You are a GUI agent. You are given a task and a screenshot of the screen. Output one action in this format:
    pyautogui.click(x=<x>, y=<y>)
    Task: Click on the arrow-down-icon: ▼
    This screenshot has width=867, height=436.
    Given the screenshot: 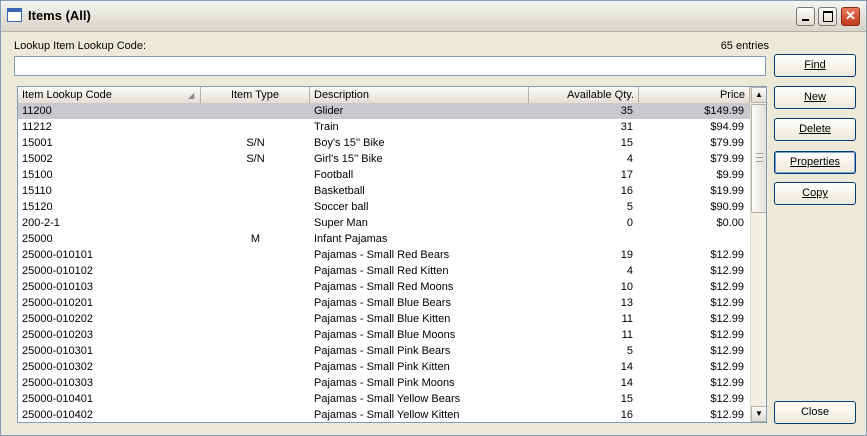 What is the action you would take?
    pyautogui.click(x=758, y=414)
    